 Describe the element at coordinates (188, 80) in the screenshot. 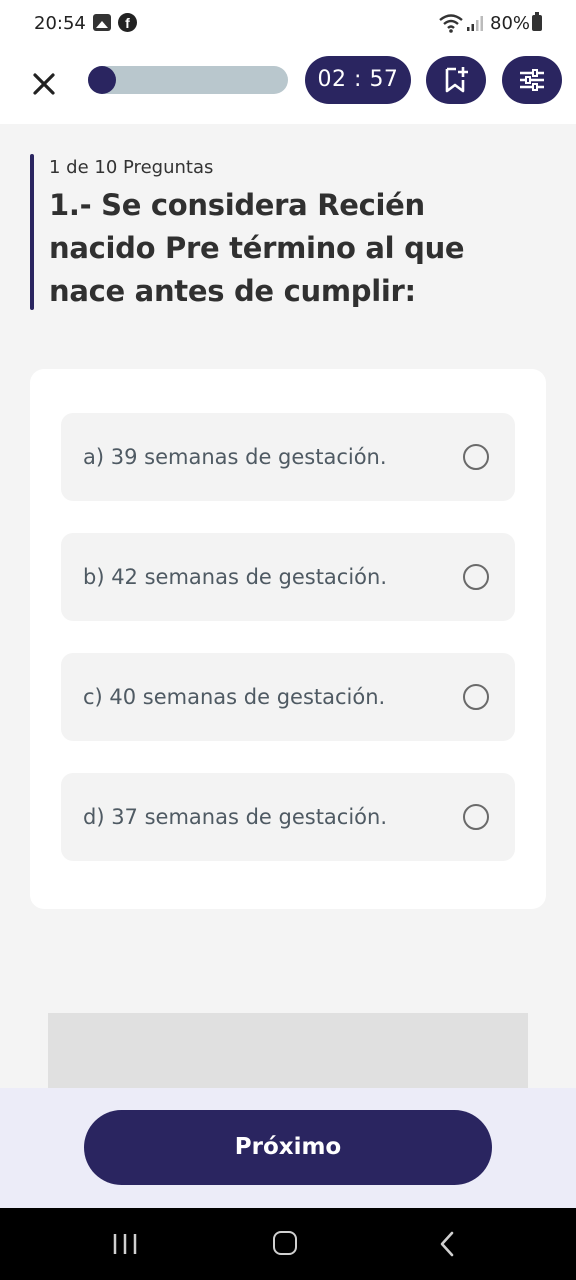

I see `quiz-progress-bar` at that location.